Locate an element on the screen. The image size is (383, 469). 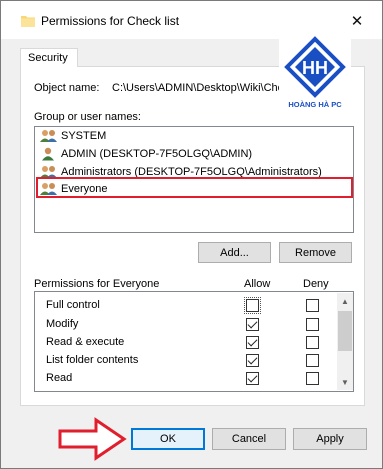
scroll-thumb is located at coordinates (345, 331).